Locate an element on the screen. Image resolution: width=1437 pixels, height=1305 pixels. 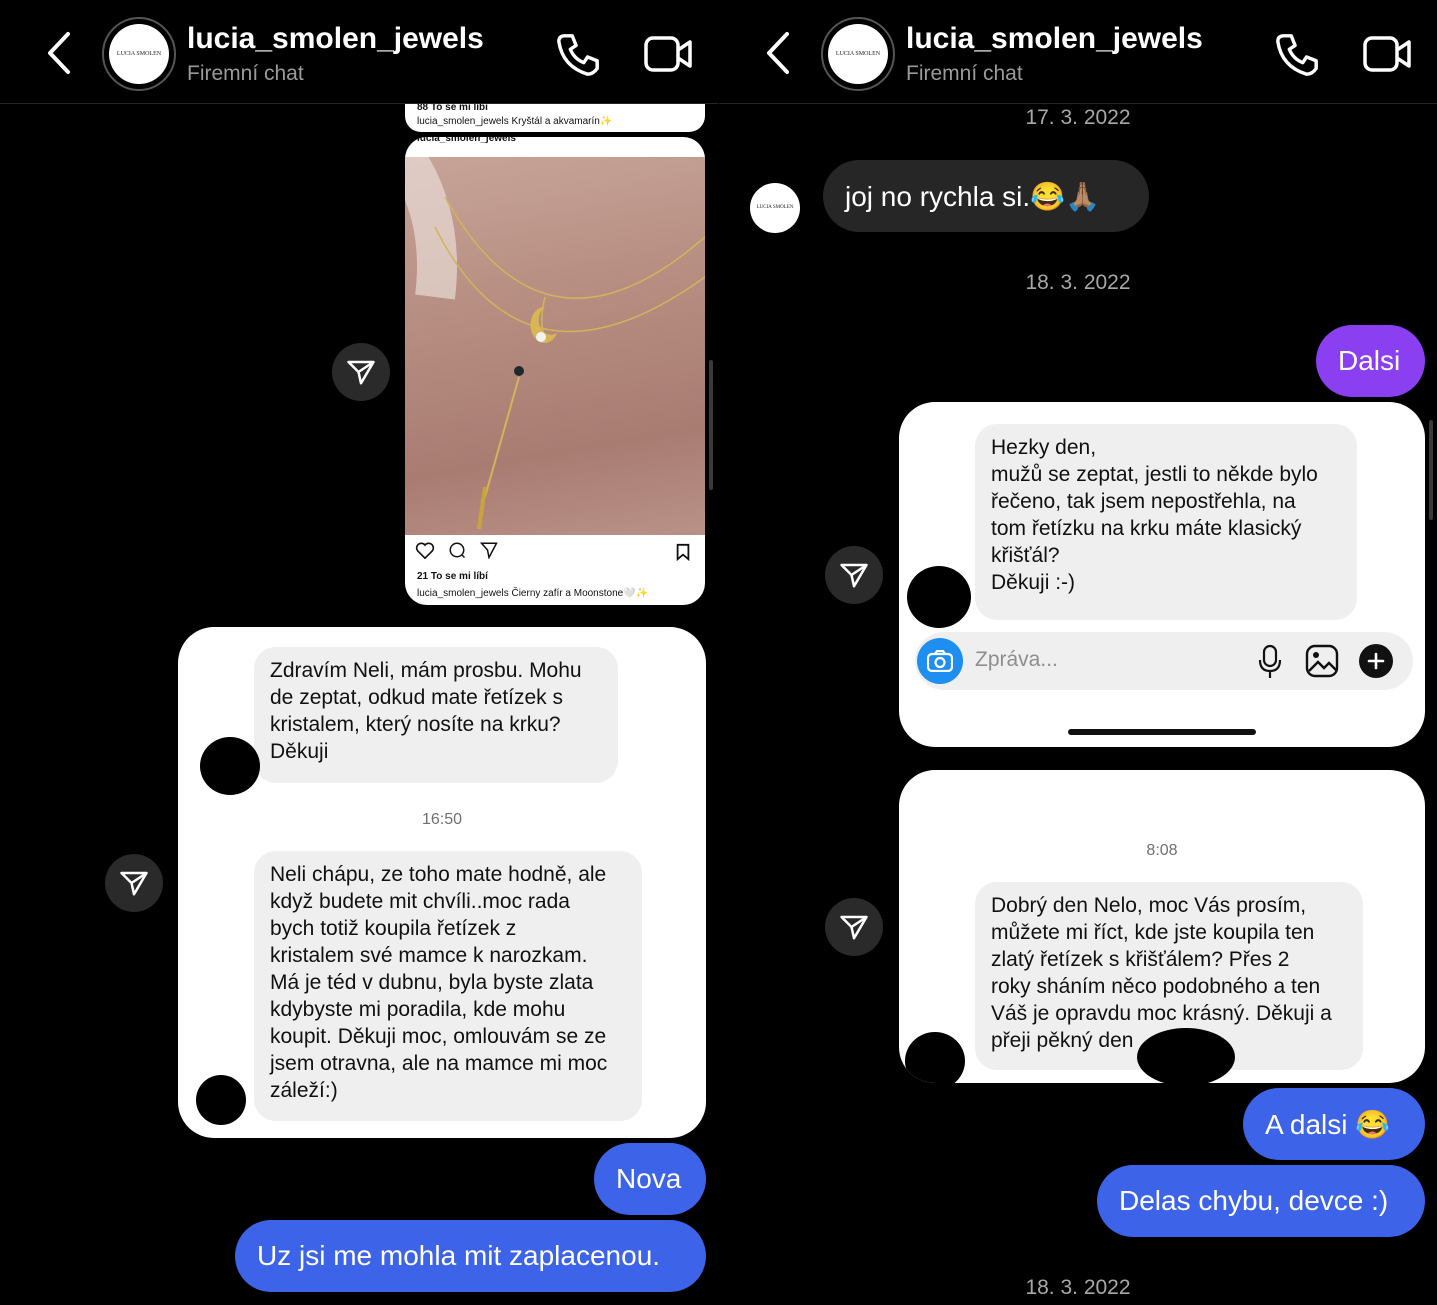
post-caption: lucia_smolen_jewels Kryštál a akvamarín✨ is located at coordinates (515, 121).